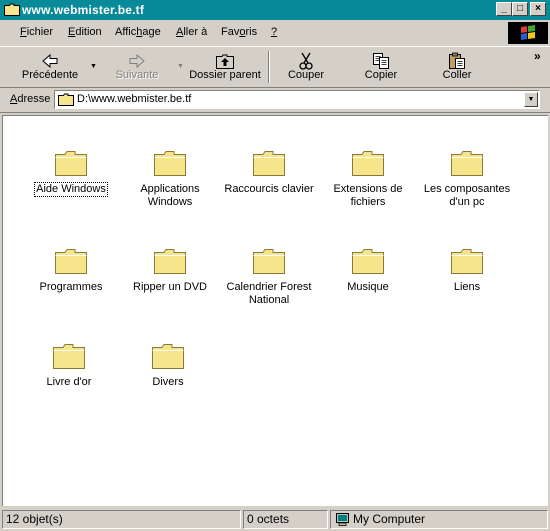 The height and width of the screenshot is (531, 550). I want to click on address-value: D:\www.webmister.be.tf, so click(134, 99).